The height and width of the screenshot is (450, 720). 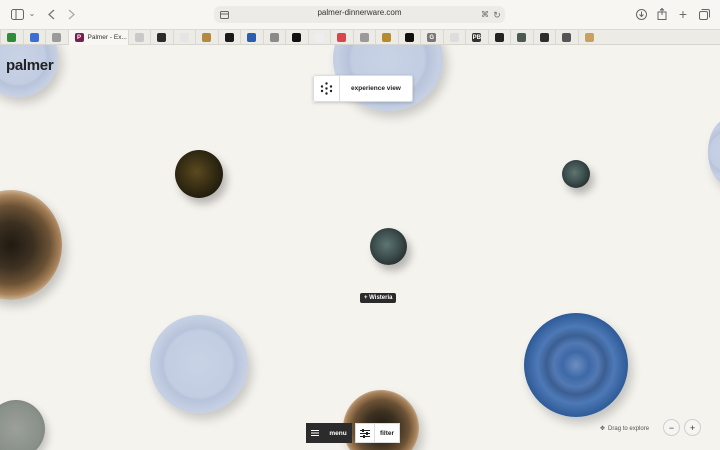 I want to click on favicon-icon: PB, so click(x=477, y=37).